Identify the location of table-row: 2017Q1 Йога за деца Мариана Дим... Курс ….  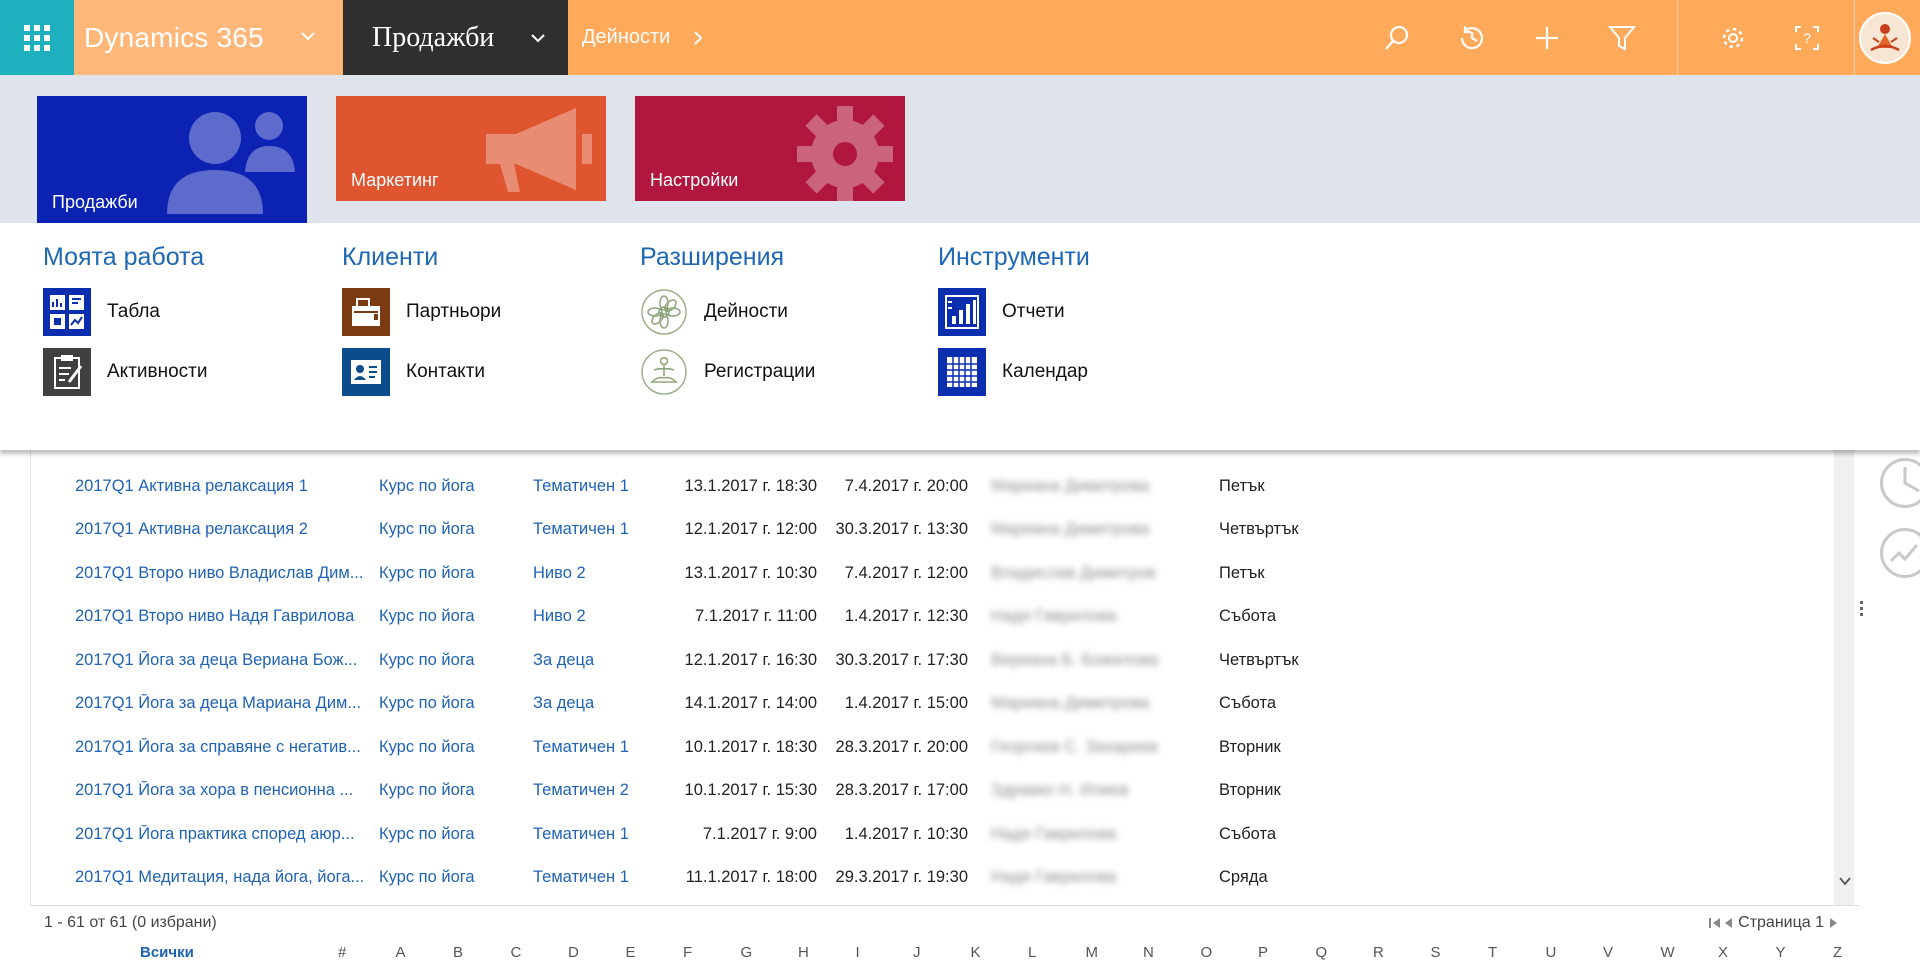
(946, 703).